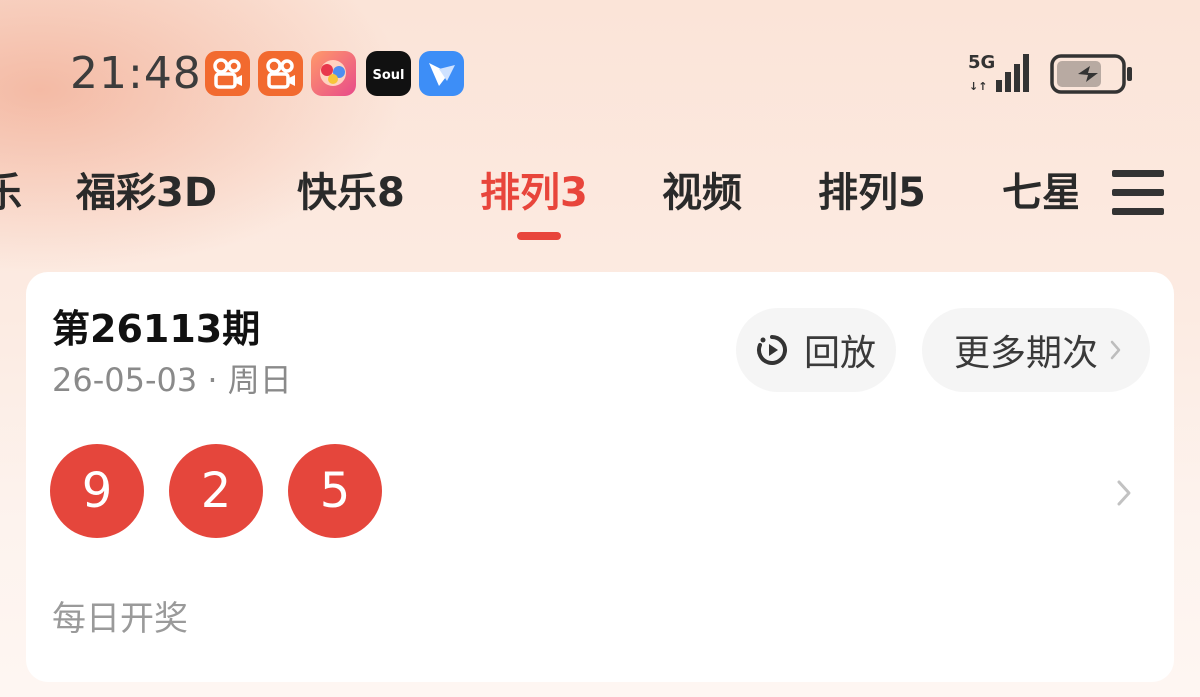 The width and height of the screenshot is (1200, 697). What do you see at coordinates (216, 491) in the screenshot?
I see `winning-number-ball: 2` at bounding box center [216, 491].